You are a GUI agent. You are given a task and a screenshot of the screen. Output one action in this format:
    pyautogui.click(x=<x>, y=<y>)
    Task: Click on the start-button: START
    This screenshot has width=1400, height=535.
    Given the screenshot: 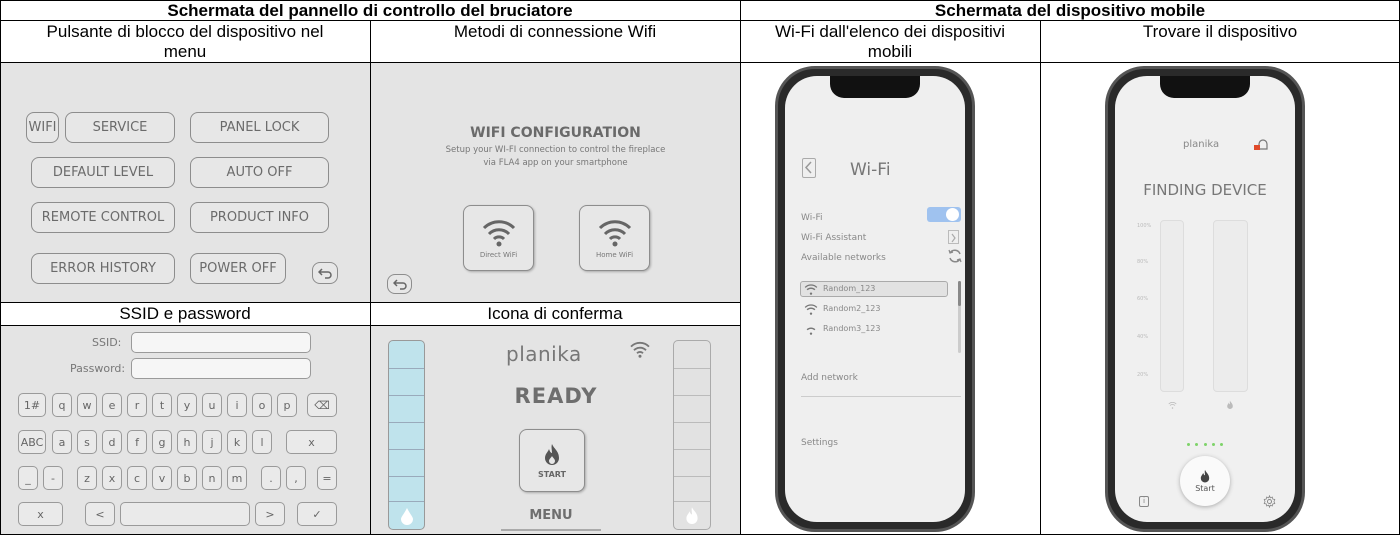 What is the action you would take?
    pyautogui.click(x=552, y=460)
    